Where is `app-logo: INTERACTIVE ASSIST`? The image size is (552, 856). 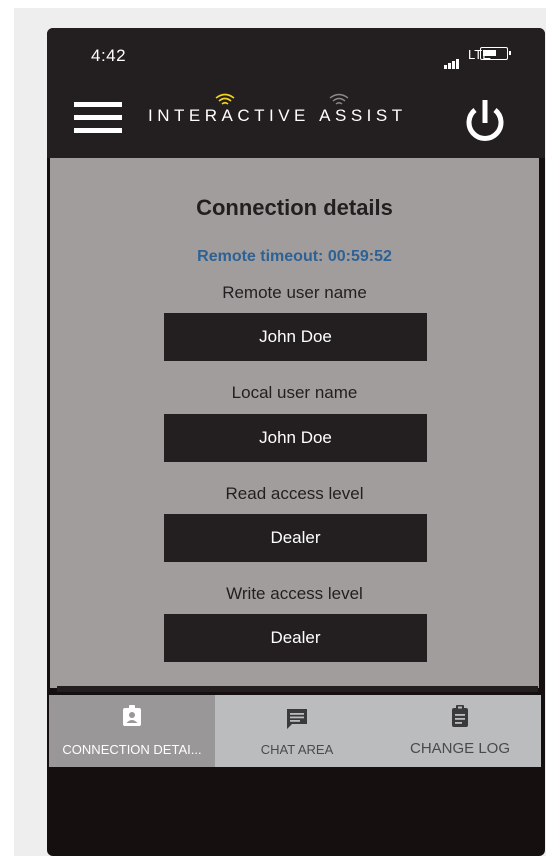
app-logo: INTERACTIVE ASSIST is located at coordinates (277, 116).